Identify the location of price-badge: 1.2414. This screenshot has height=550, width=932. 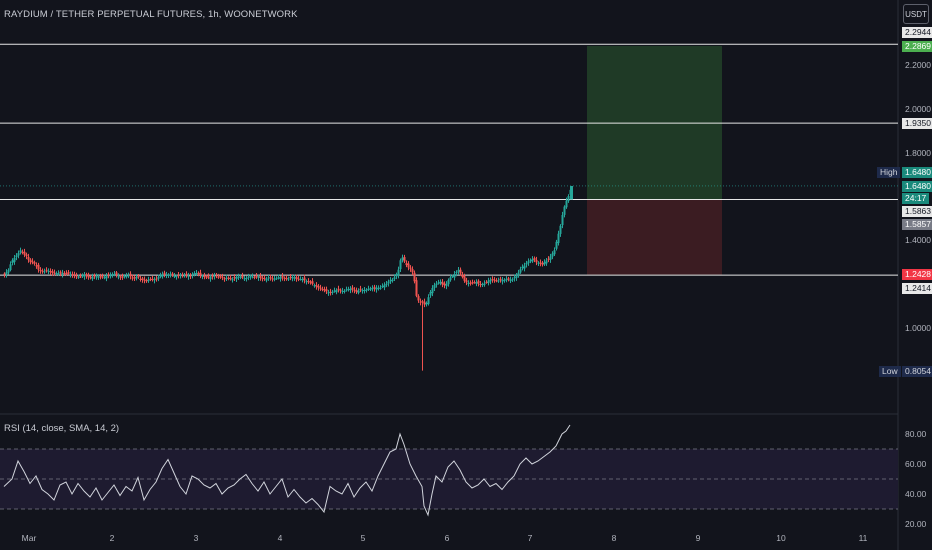
(917, 288).